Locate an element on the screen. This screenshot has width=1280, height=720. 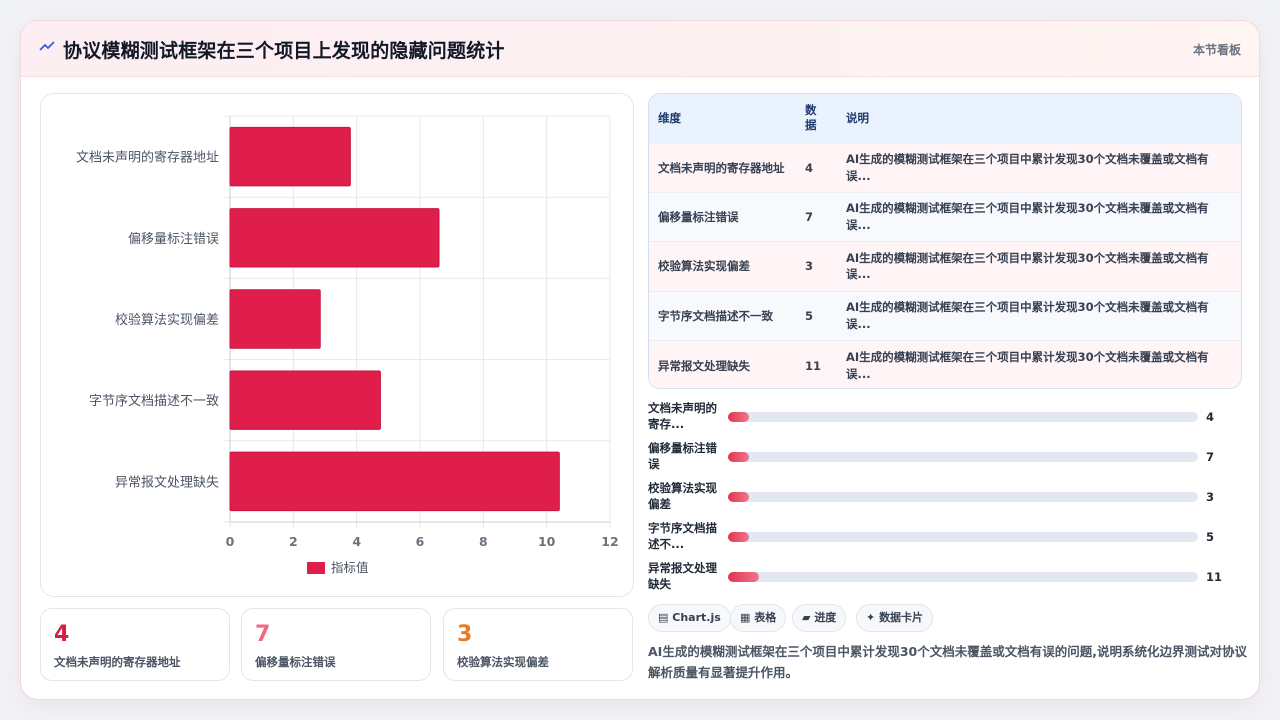
card-icon: ✦ is located at coordinates (871, 617).